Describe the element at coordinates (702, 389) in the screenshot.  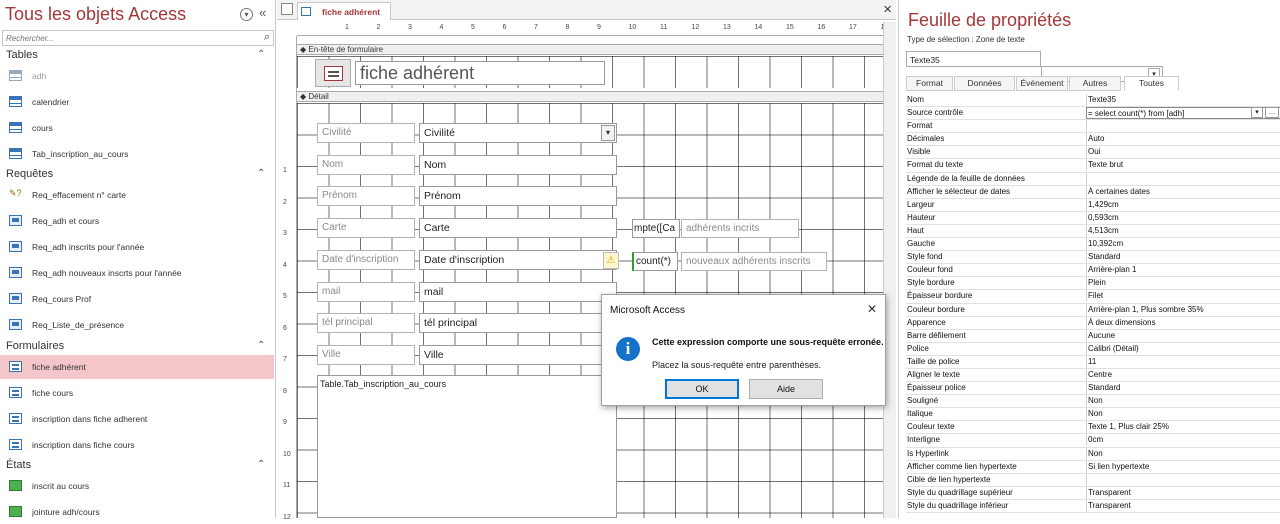
I see `ok-button: OK` at that location.